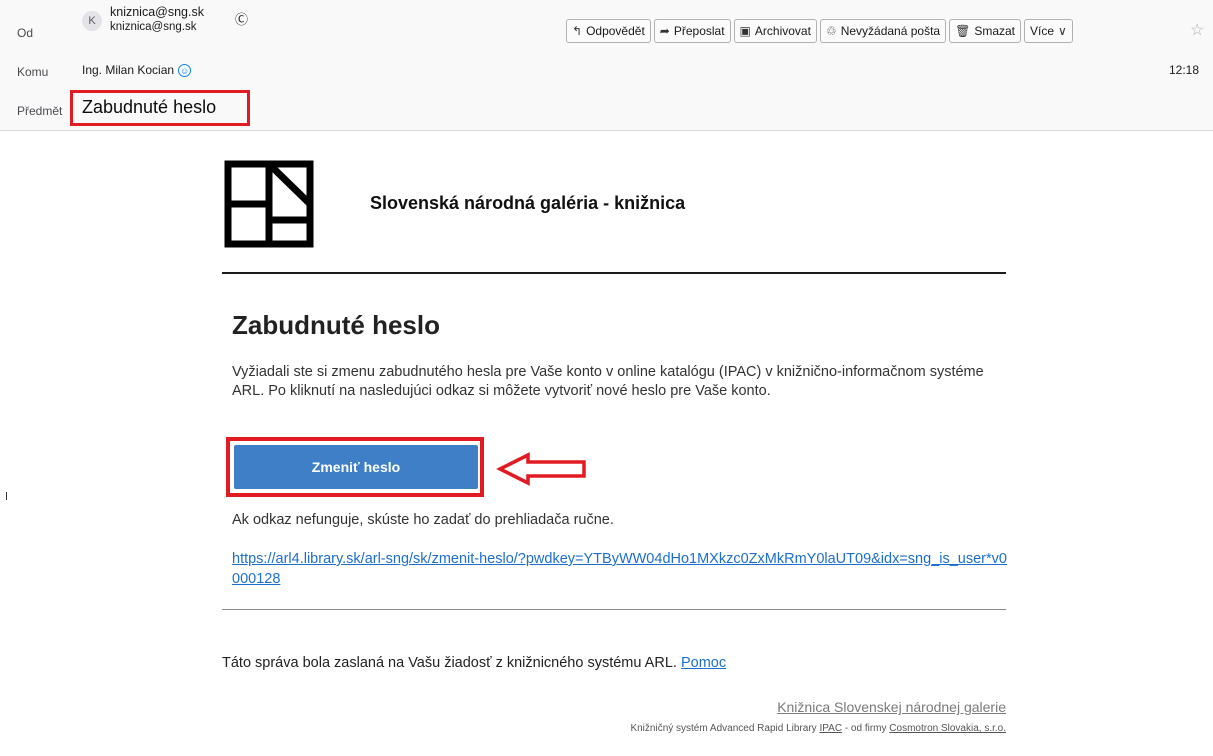 The width and height of the screenshot is (1213, 756). What do you see at coordinates (723, 728) in the screenshot?
I see `credits-prefix: Knižničný systém Advanced Rapid Library` at bounding box center [723, 728].